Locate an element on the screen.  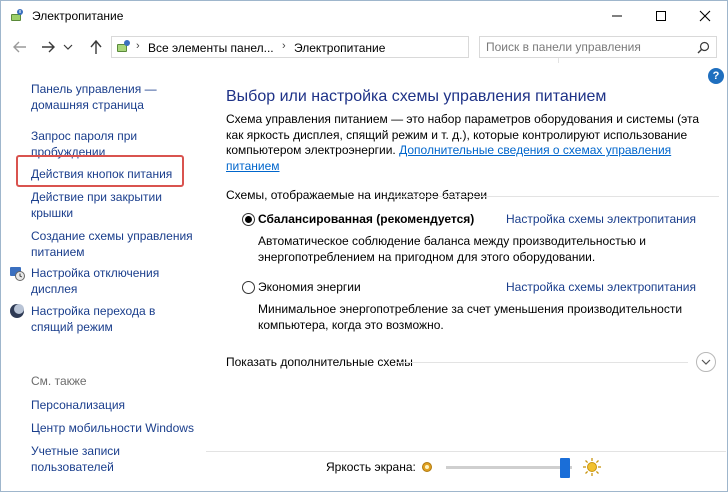
minimize-button is located at coordinates (617, 16).